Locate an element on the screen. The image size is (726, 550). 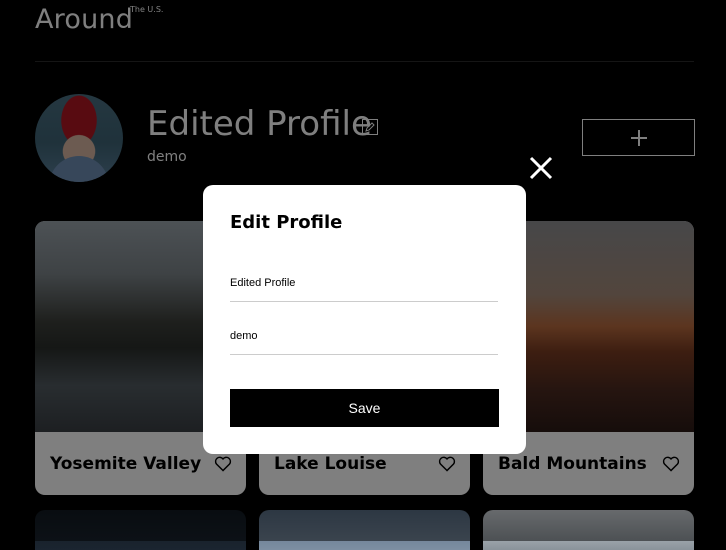
about-field is located at coordinates (364, 342).